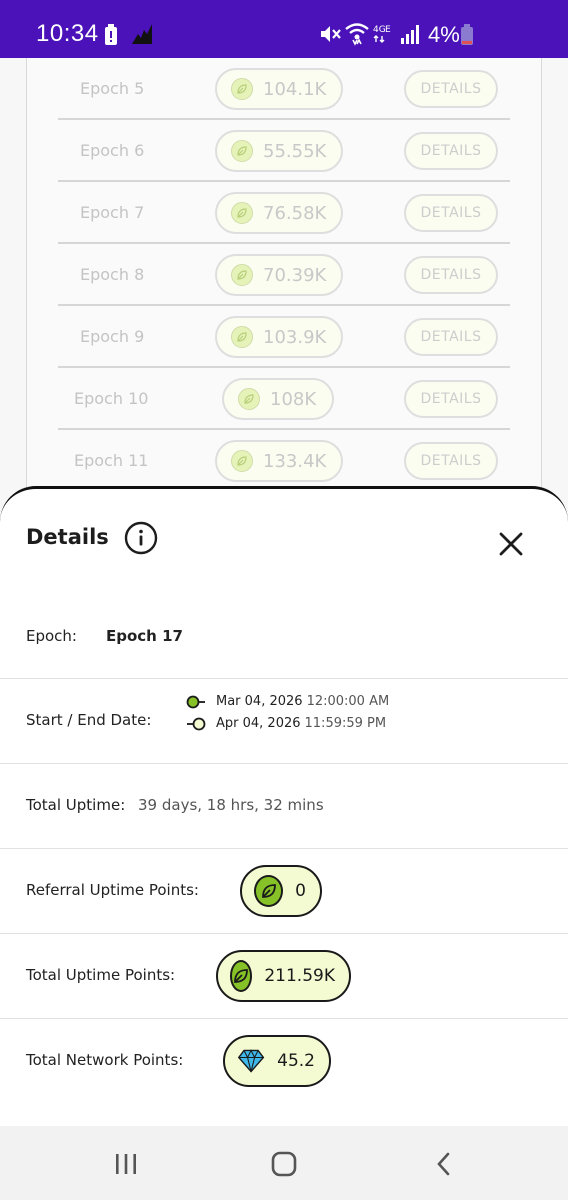 Image resolution: width=568 pixels, height=1200 pixels. Describe the element at coordinates (195, 701) in the screenshot. I see `start-marker-icon` at that location.